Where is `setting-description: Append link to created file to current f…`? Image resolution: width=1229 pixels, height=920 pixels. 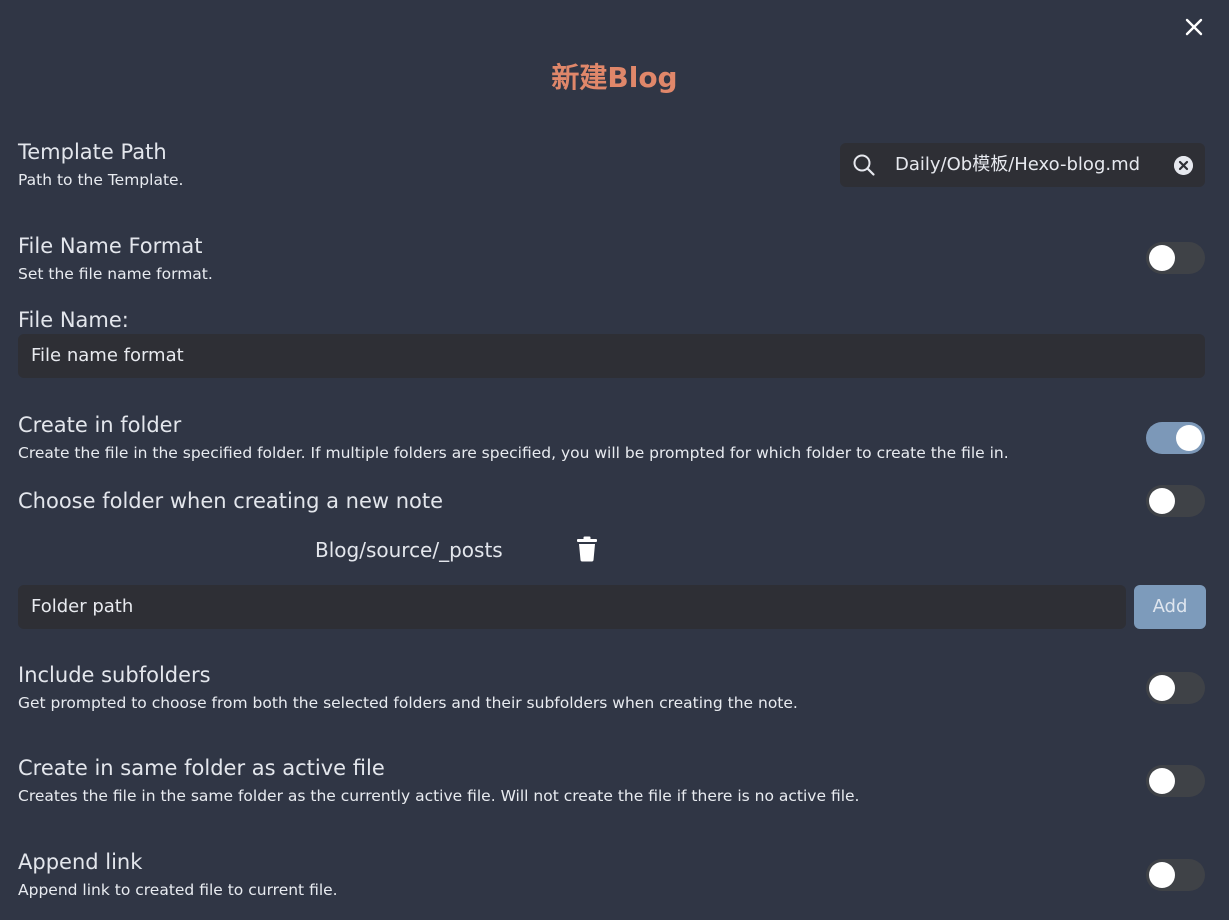 setting-description: Append link to created file to current f… is located at coordinates (178, 890).